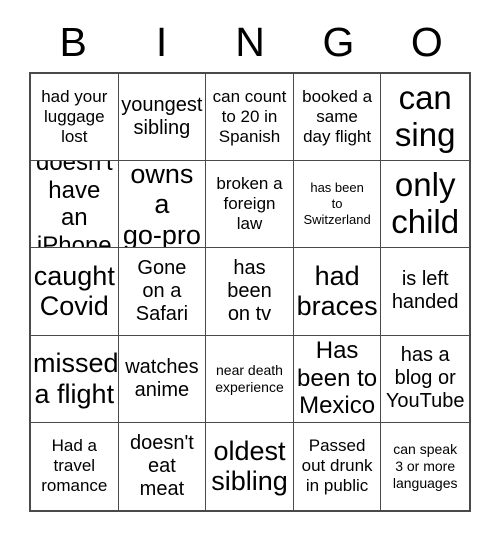 The width and height of the screenshot is (500, 544). I want to click on bingo-cell: had braces, so click(337, 292).